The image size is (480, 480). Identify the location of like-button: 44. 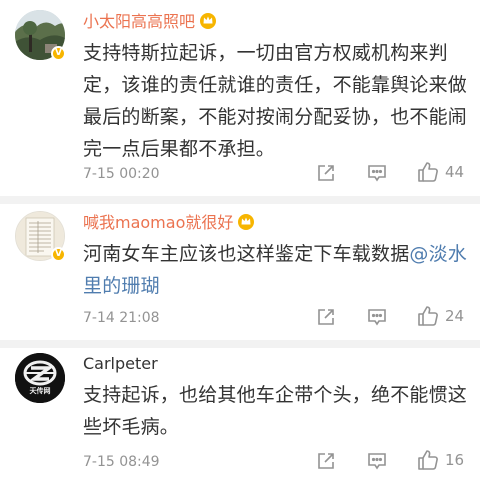
(440, 172).